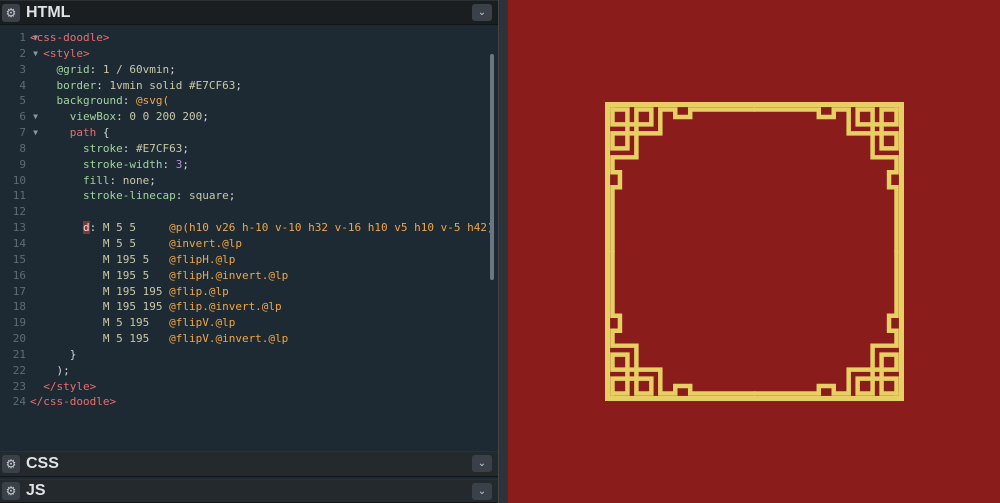 The image size is (1000, 503). I want to click on code-line: border: 1vmin solid #E7CF63;, so click(258, 86).